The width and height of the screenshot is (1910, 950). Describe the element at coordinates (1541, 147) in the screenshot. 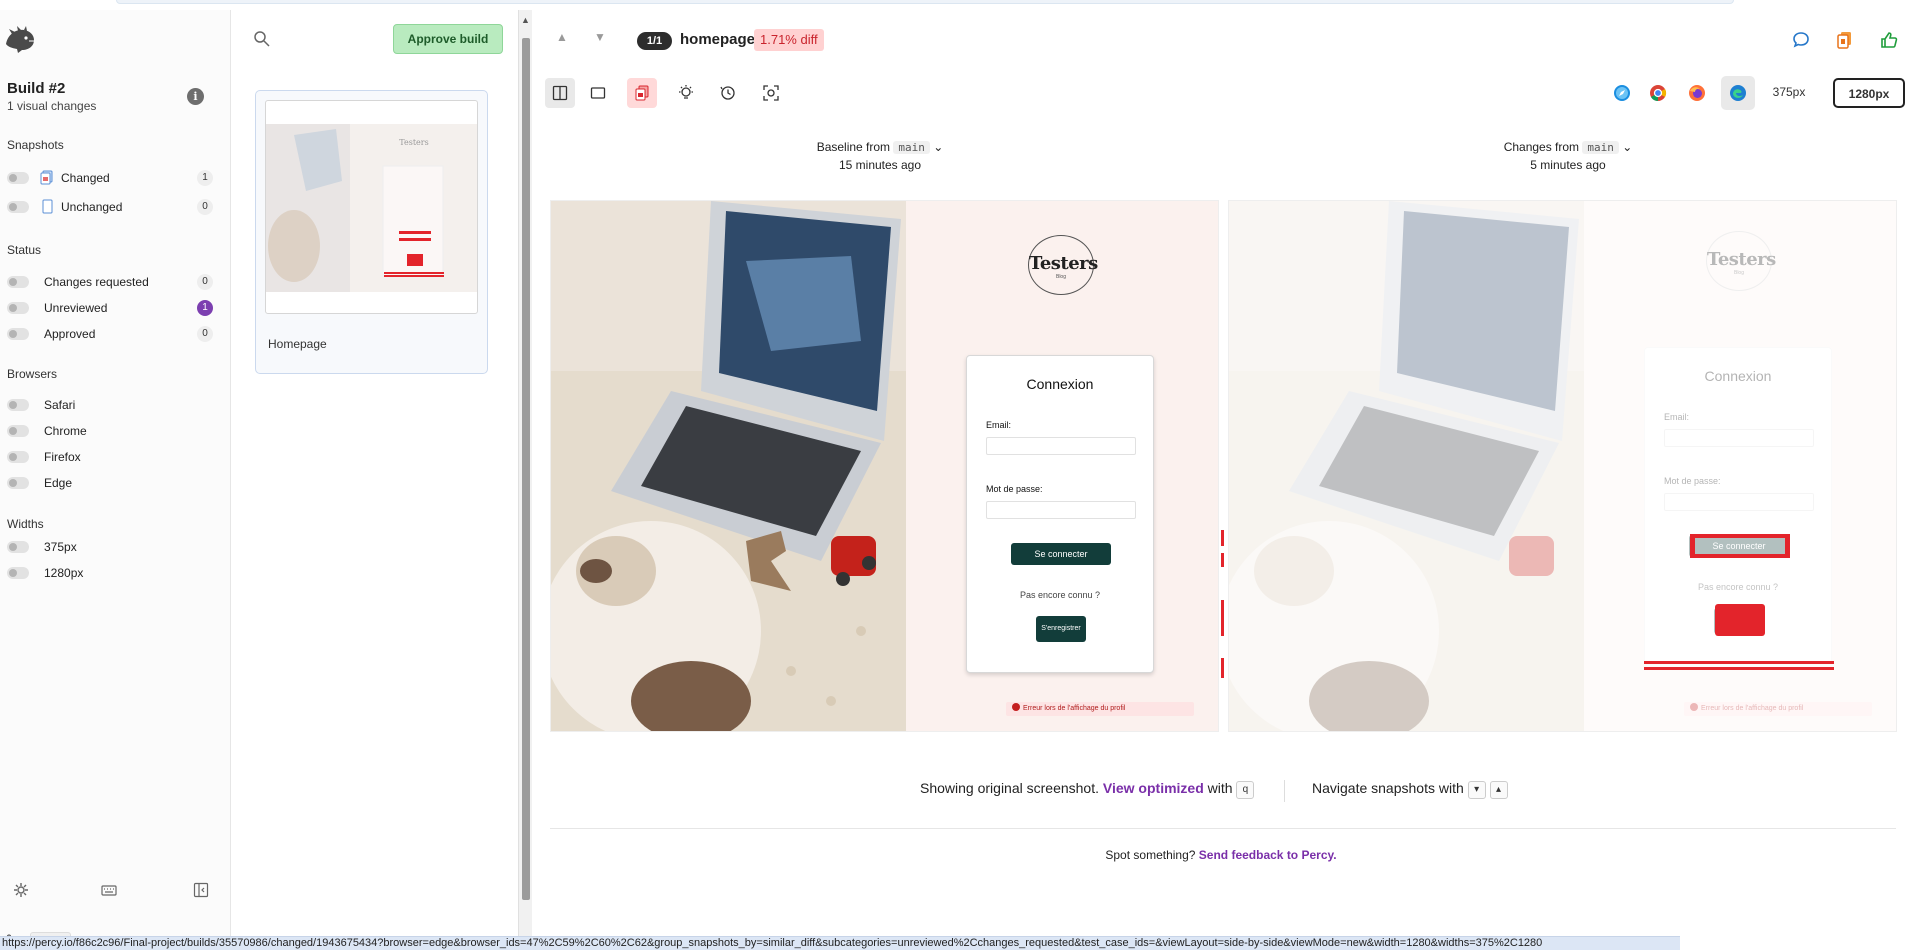

I see `changes-prefix: Changes from` at that location.